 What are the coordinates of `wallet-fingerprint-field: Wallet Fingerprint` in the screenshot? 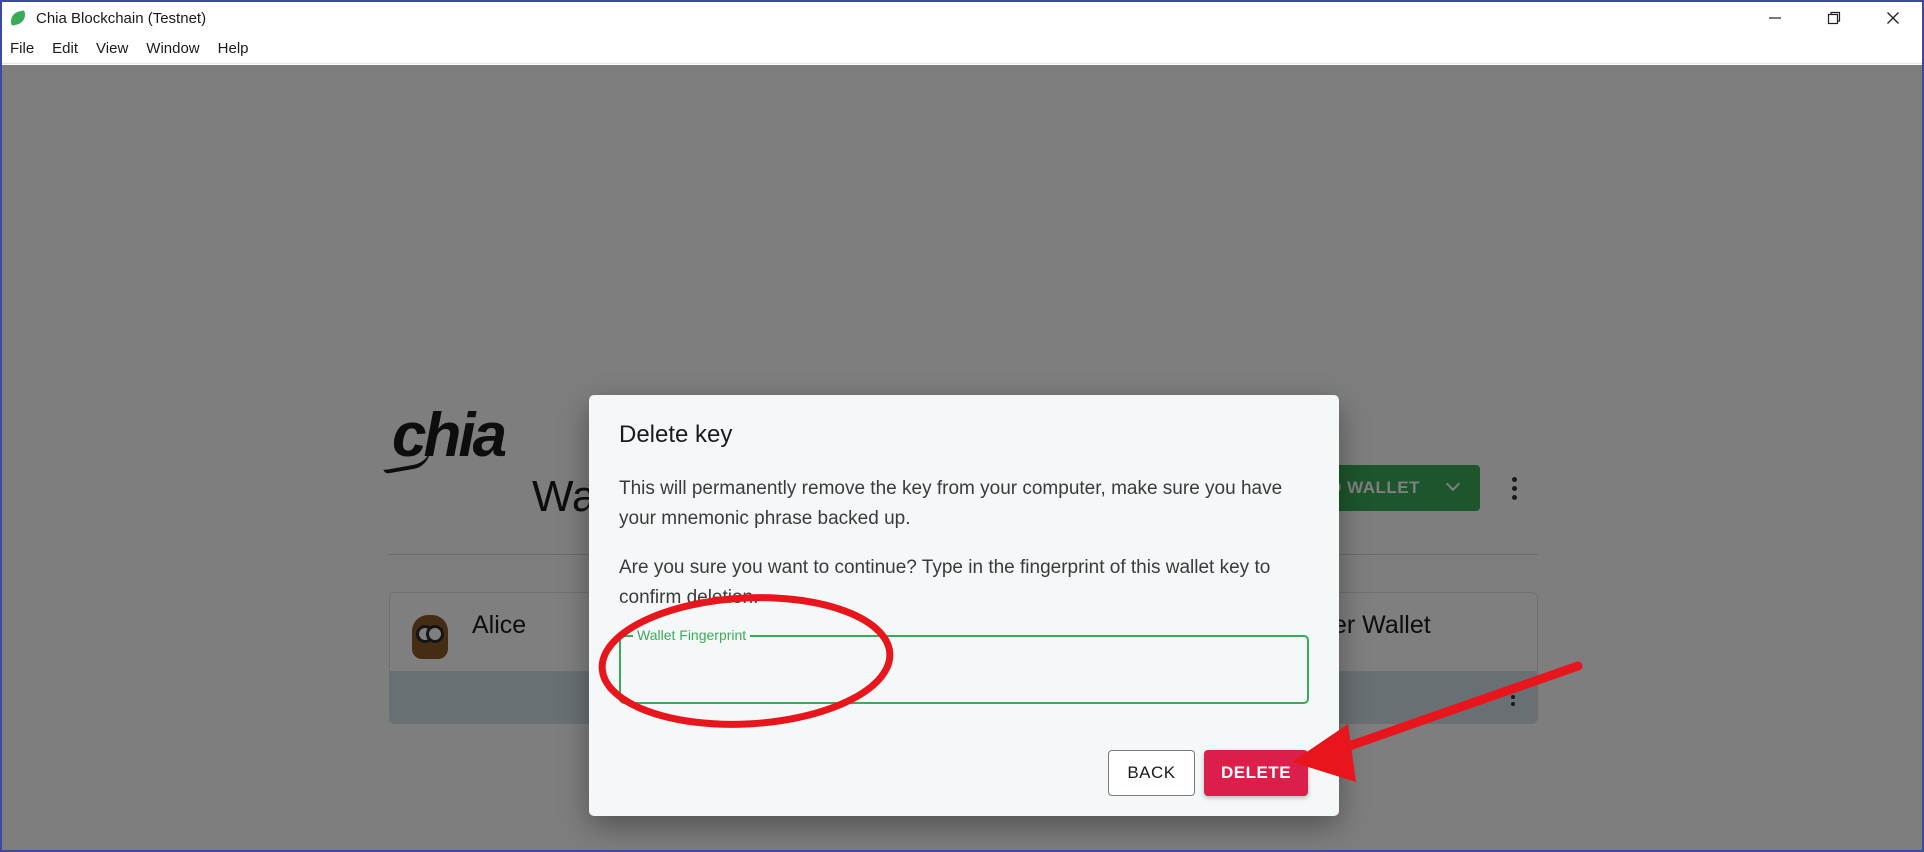 It's located at (964, 665).